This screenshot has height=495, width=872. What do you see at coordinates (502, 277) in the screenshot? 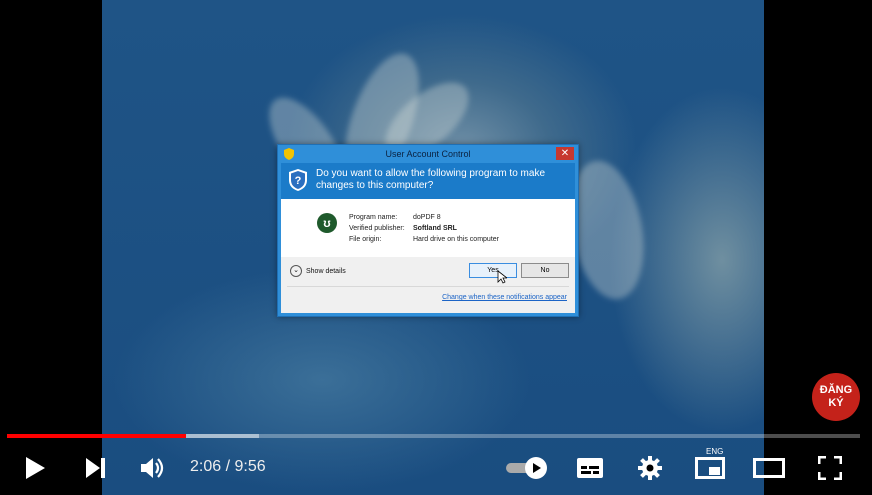
I see `mouse-cursor-icon` at bounding box center [502, 277].